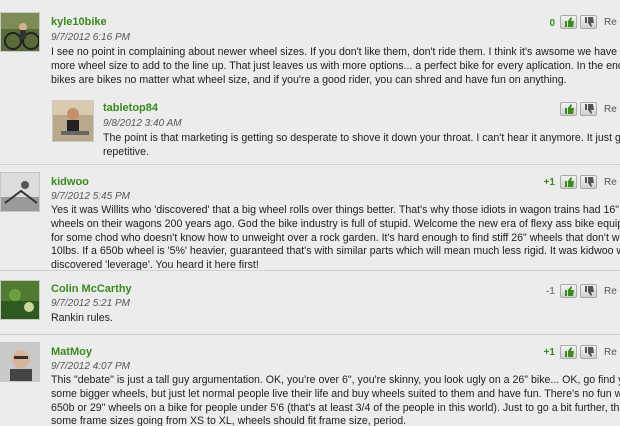  What do you see at coordinates (550, 291) in the screenshot?
I see `comment-score: -1` at bounding box center [550, 291].